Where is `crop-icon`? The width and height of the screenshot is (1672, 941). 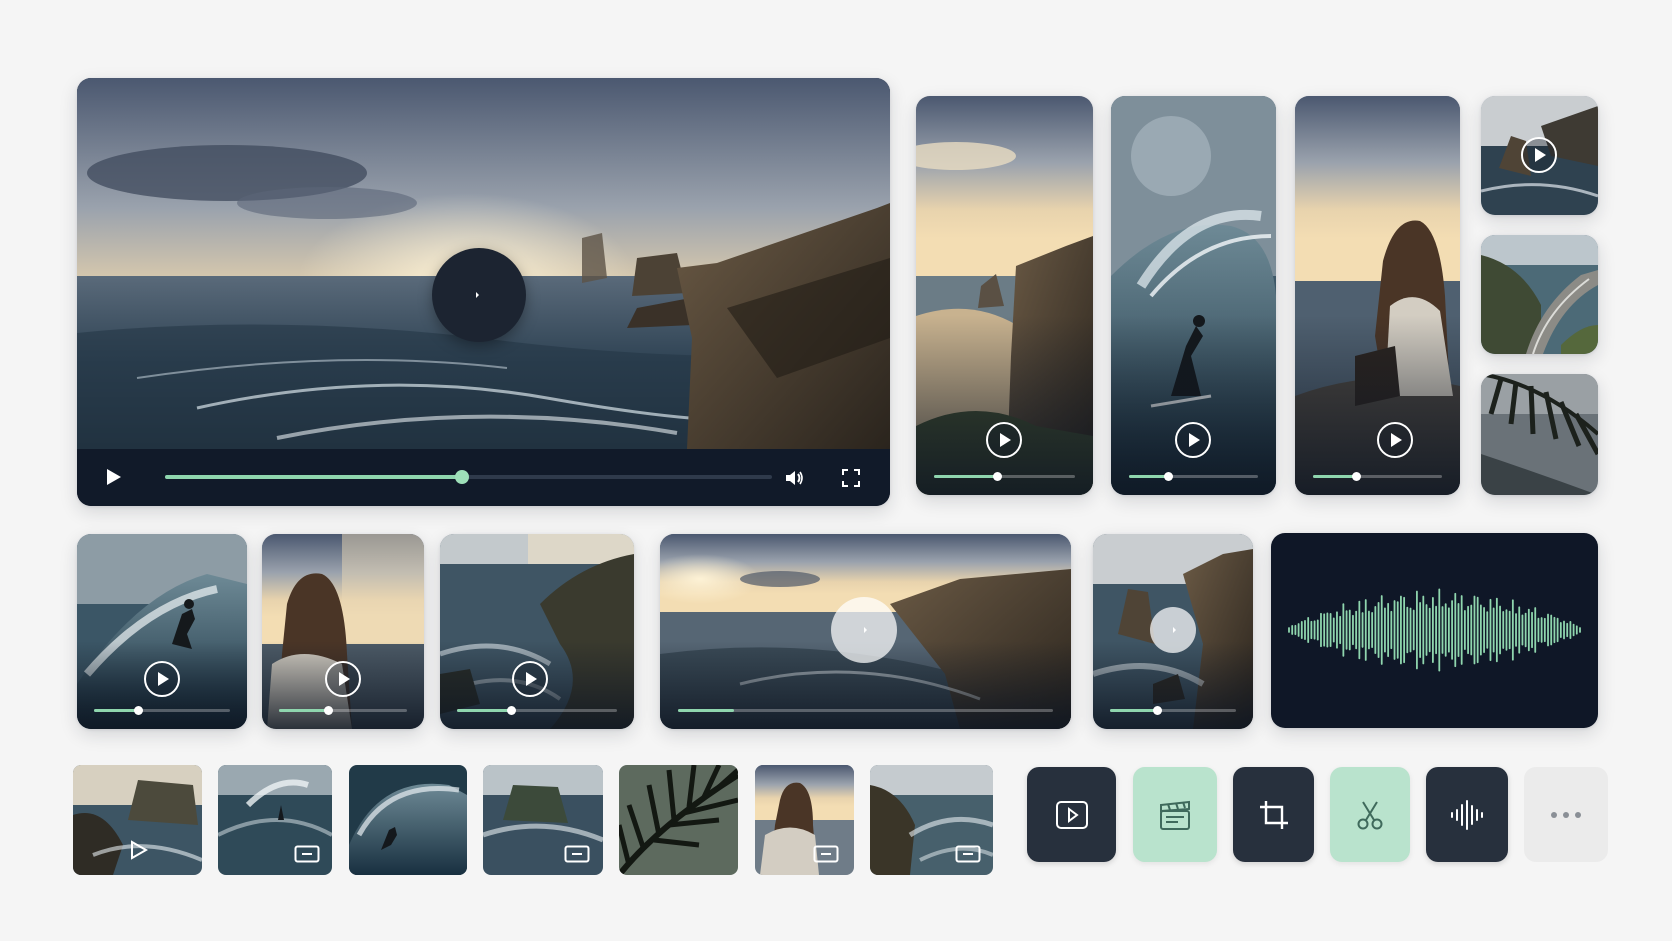
crop-icon is located at coordinates (1273, 814).